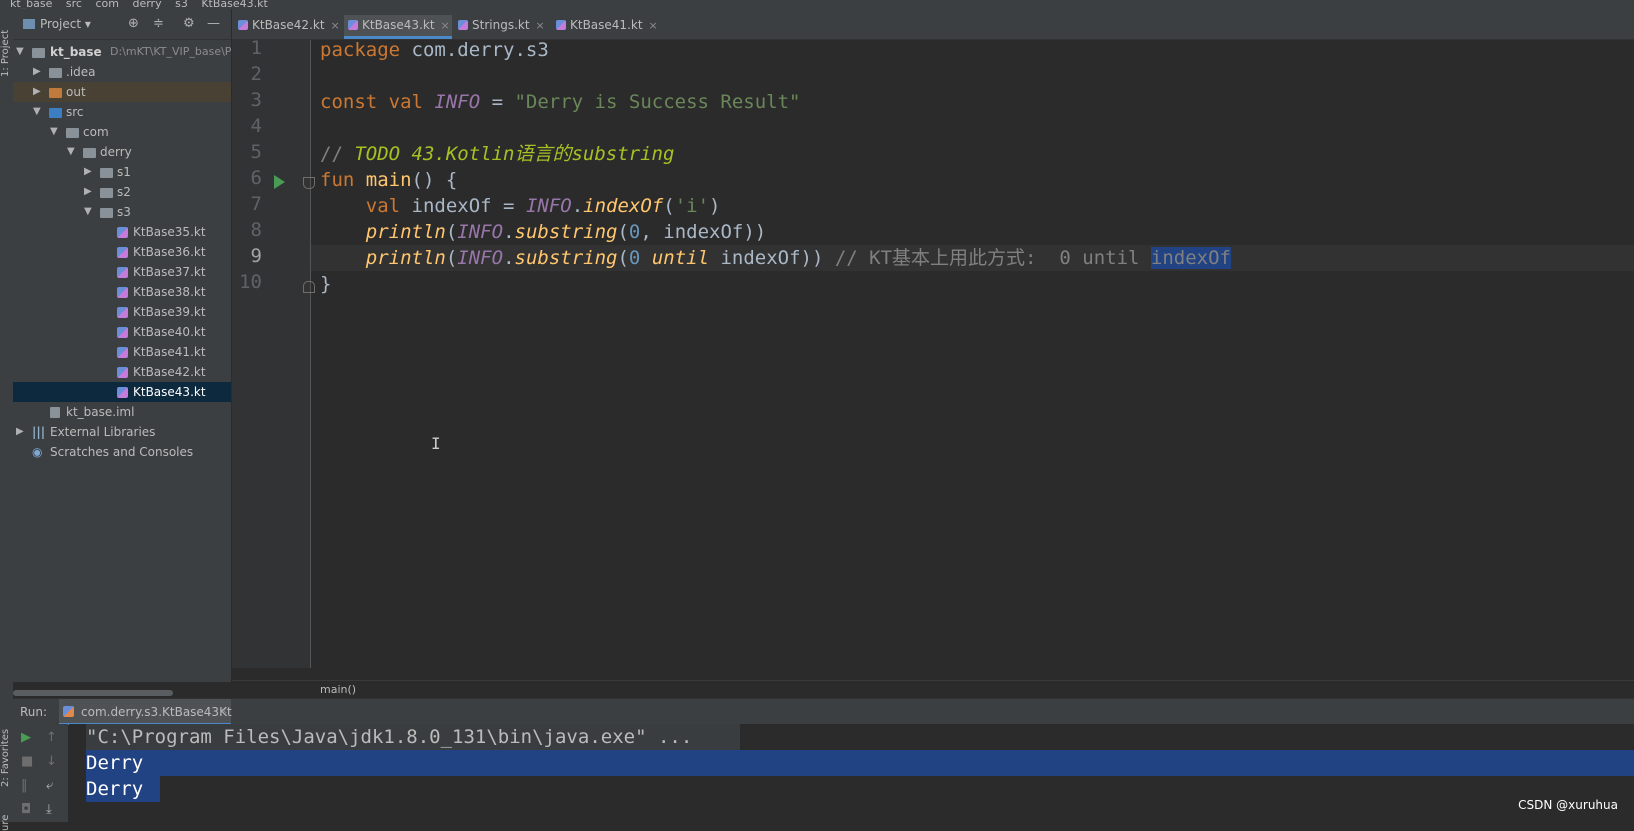 This screenshot has width=1634, height=831. I want to click on crumb-s3: s3, so click(181, 4).